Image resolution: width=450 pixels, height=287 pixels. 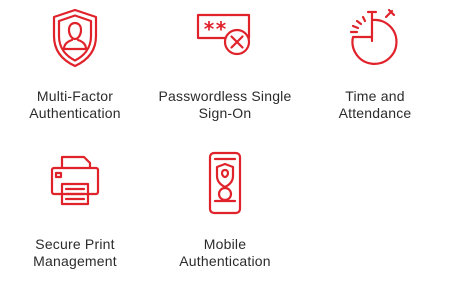 I want to click on feature-label-line1: Secure Print, so click(x=75, y=244).